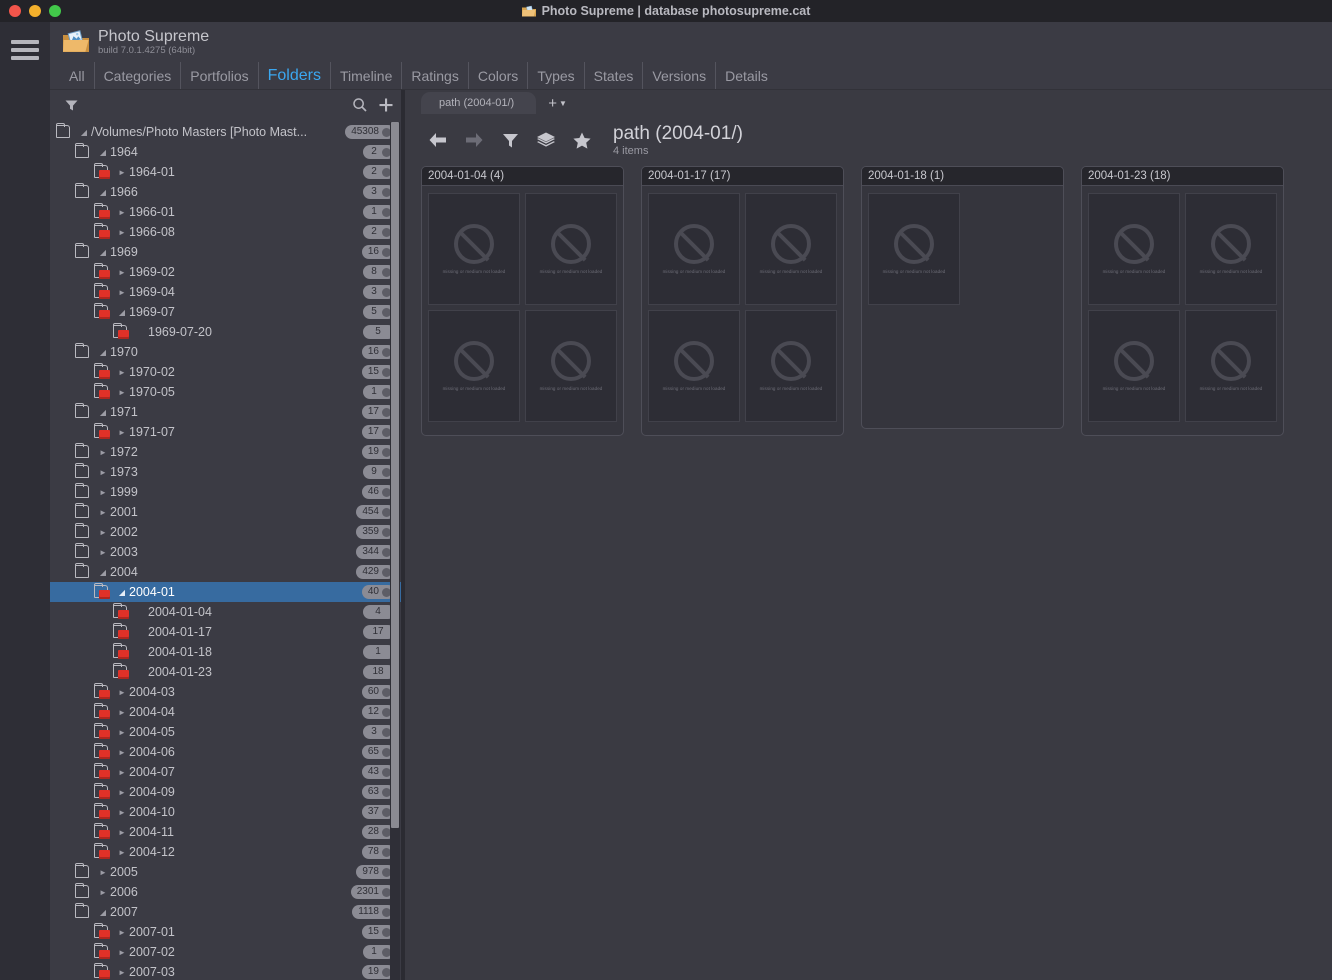  Describe the element at coordinates (395, 475) in the screenshot. I see `sidebar-scrollbar-thumb` at that location.